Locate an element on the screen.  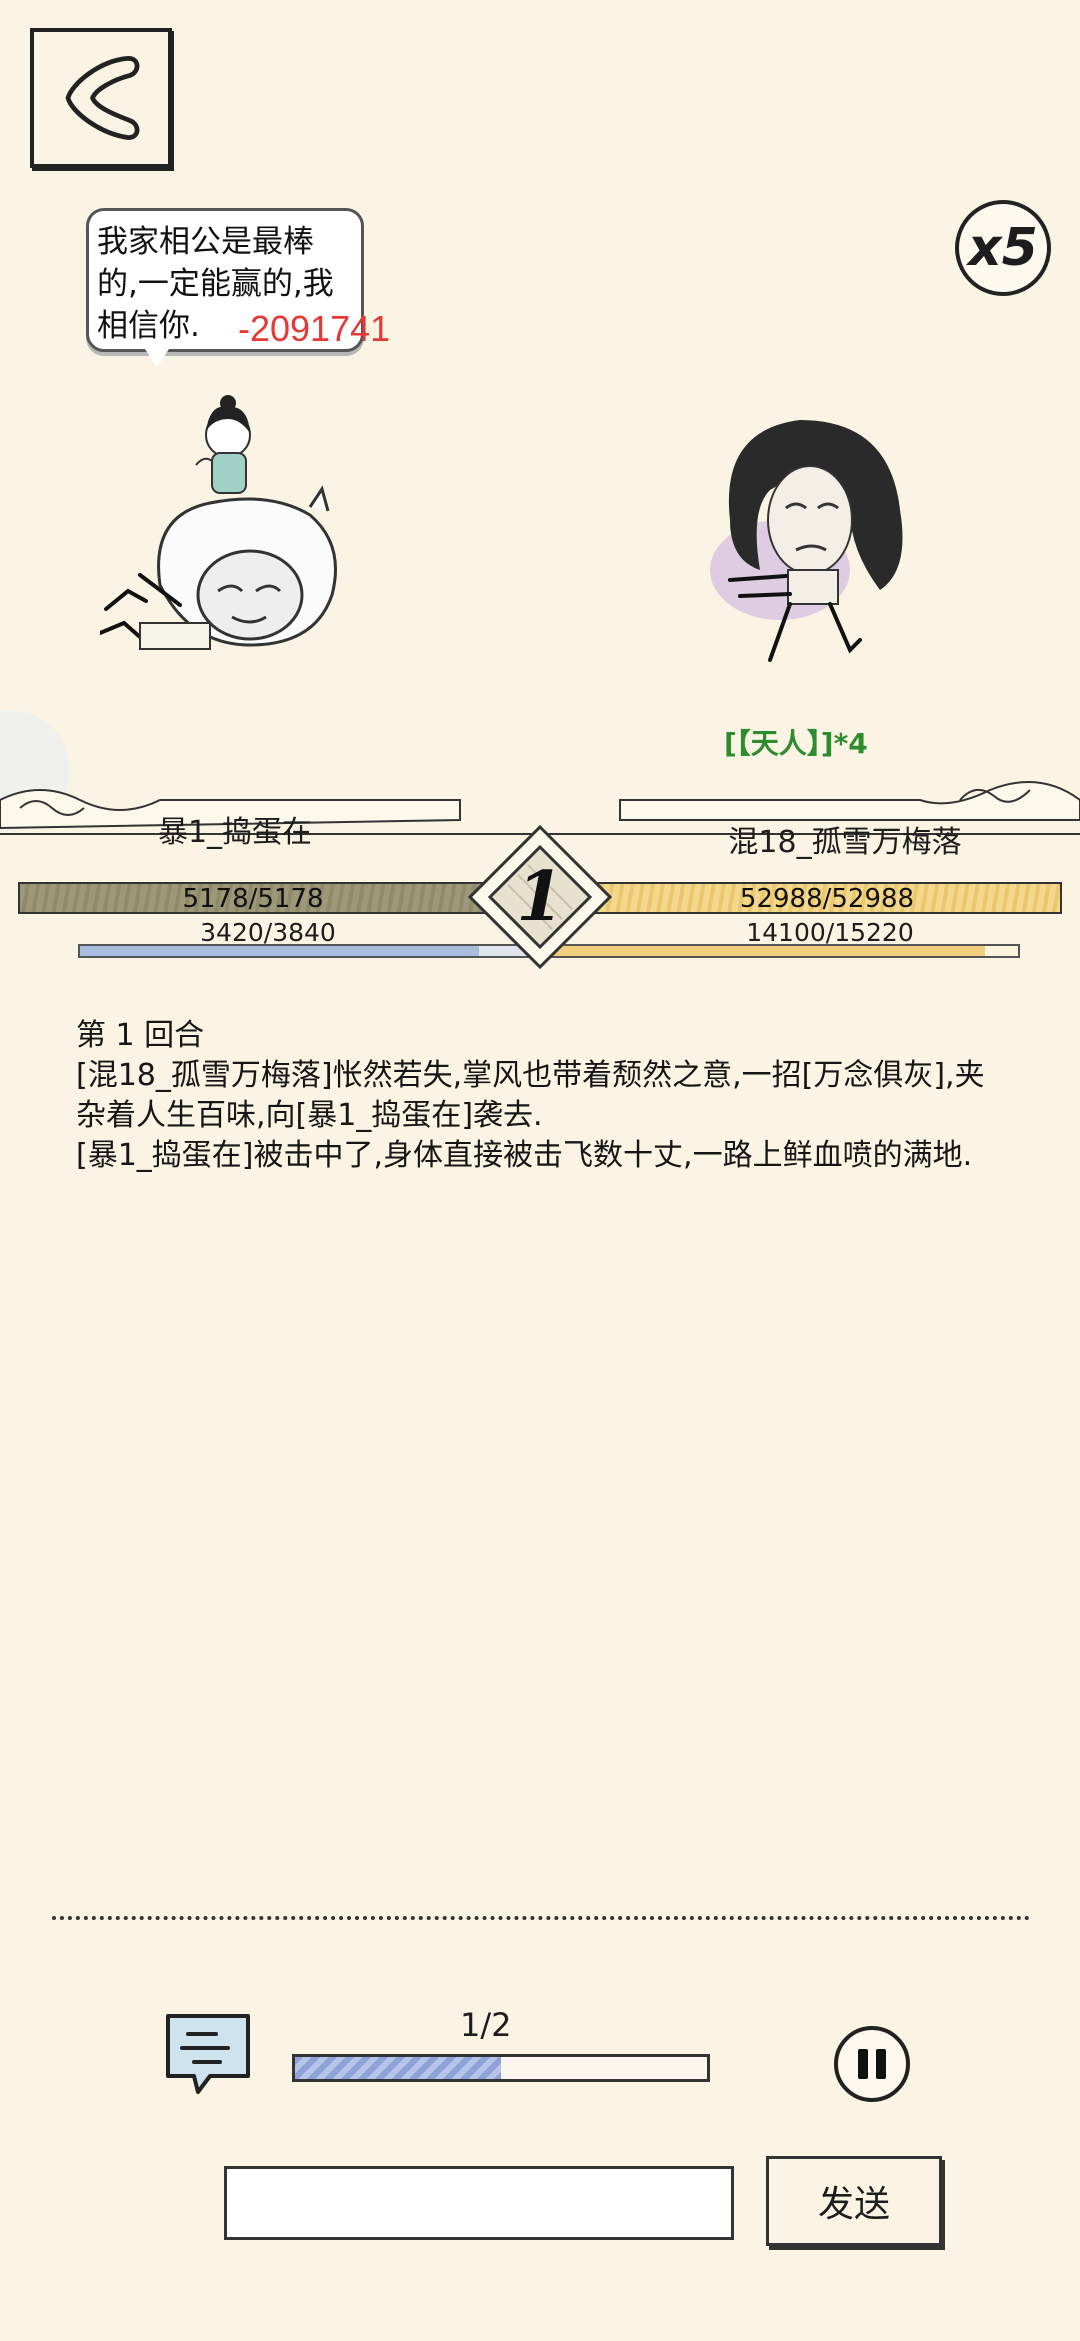
progress-label: 1/2 is located at coordinates (486, 2025).